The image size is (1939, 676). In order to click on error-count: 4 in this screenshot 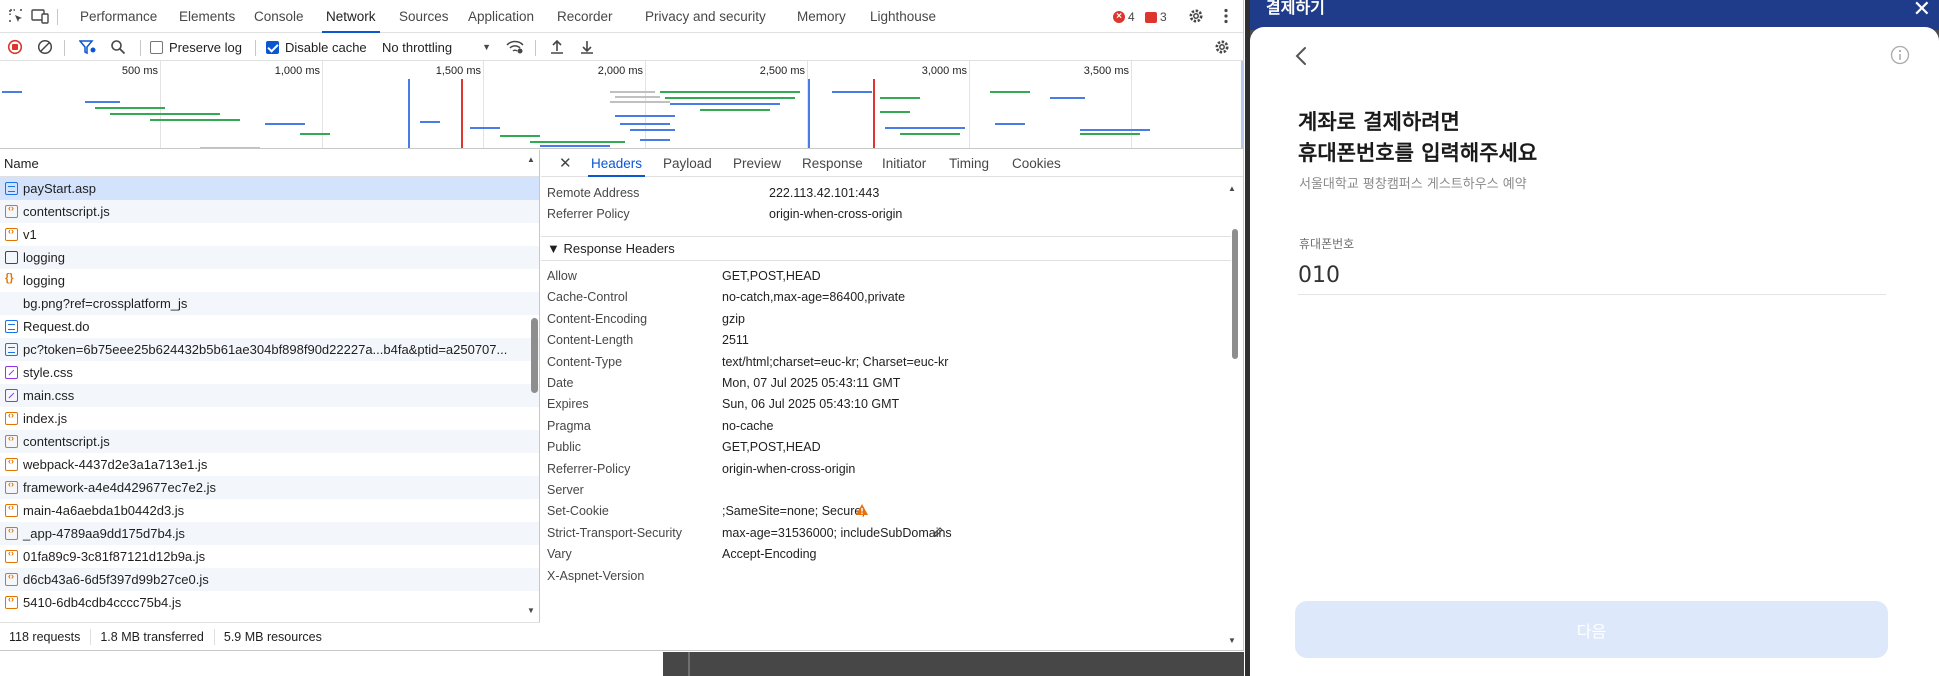, I will do `click(1131, 17)`.